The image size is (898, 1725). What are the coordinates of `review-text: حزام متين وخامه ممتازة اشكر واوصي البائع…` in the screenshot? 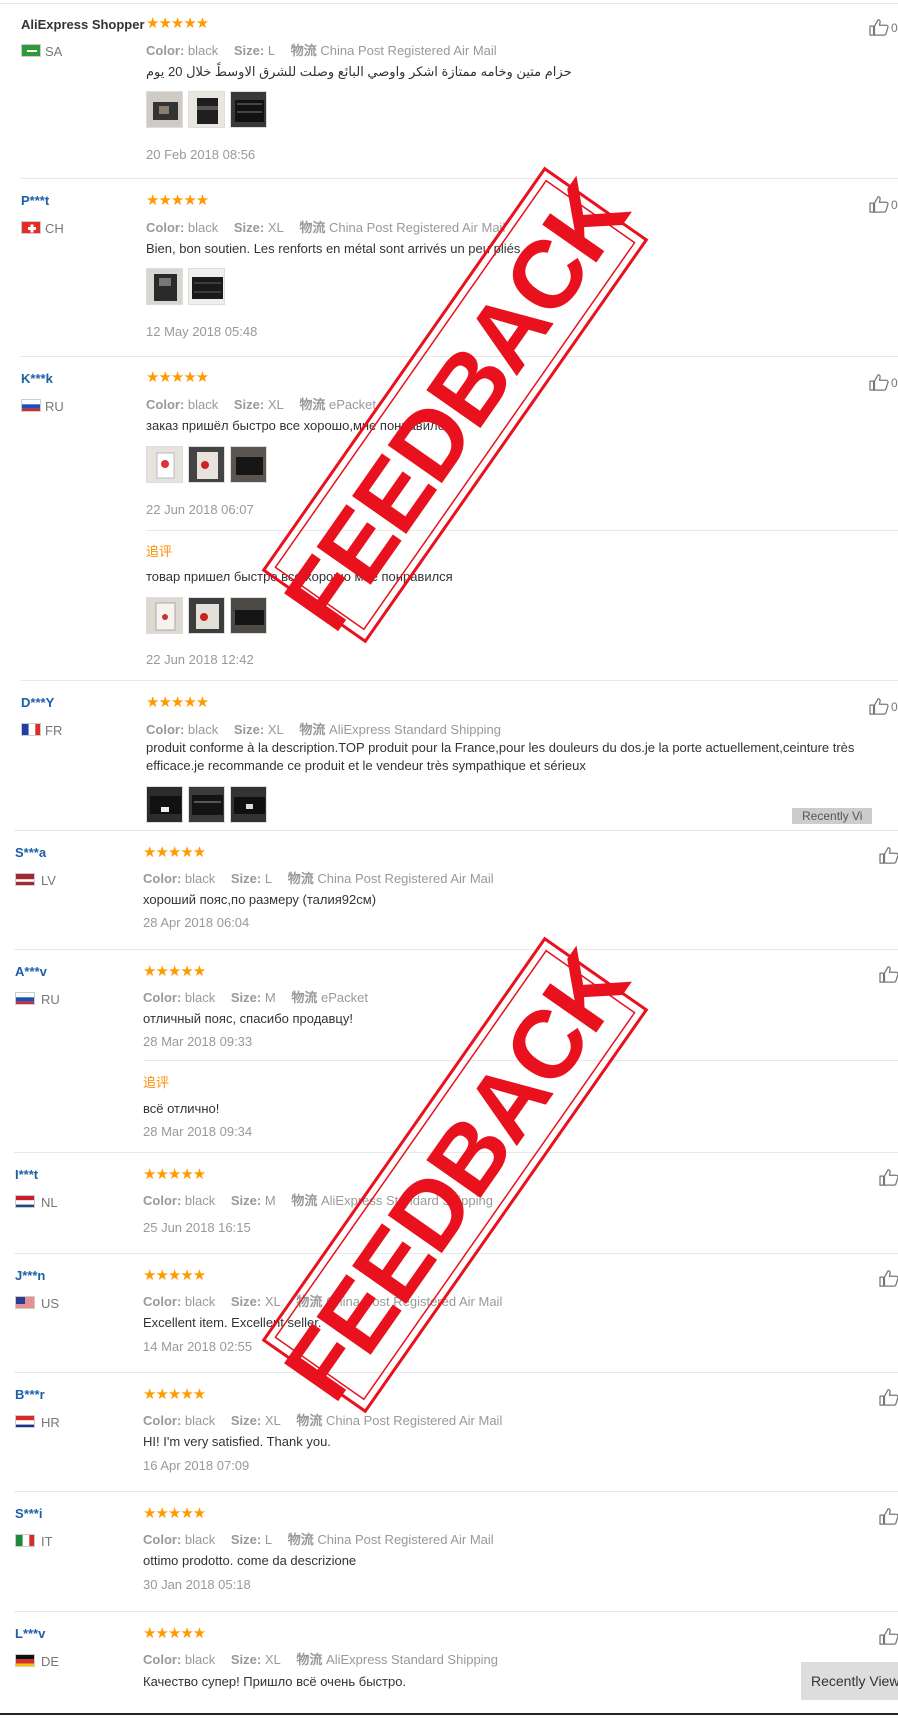 It's located at (359, 71).